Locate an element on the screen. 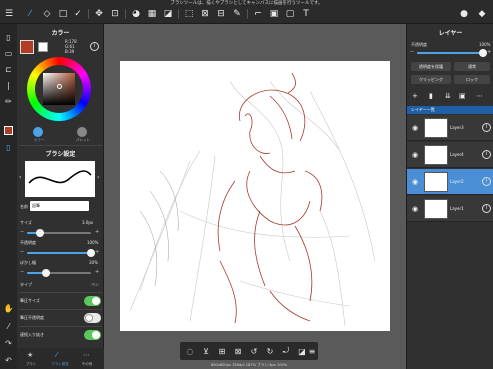  lock-button: ロック is located at coordinates (472, 79).